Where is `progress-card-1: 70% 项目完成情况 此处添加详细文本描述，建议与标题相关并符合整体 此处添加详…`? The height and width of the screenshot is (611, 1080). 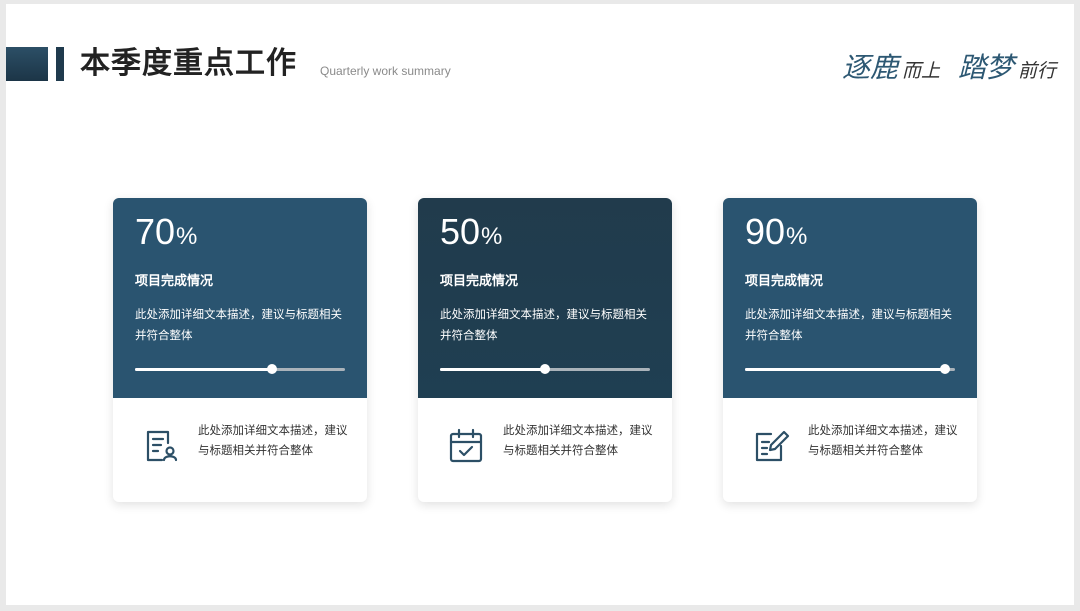 progress-card-1: 70% 项目完成情况 此处添加详细文本描述，建议与标题相关并符合整体 此处添加详… is located at coordinates (240, 350).